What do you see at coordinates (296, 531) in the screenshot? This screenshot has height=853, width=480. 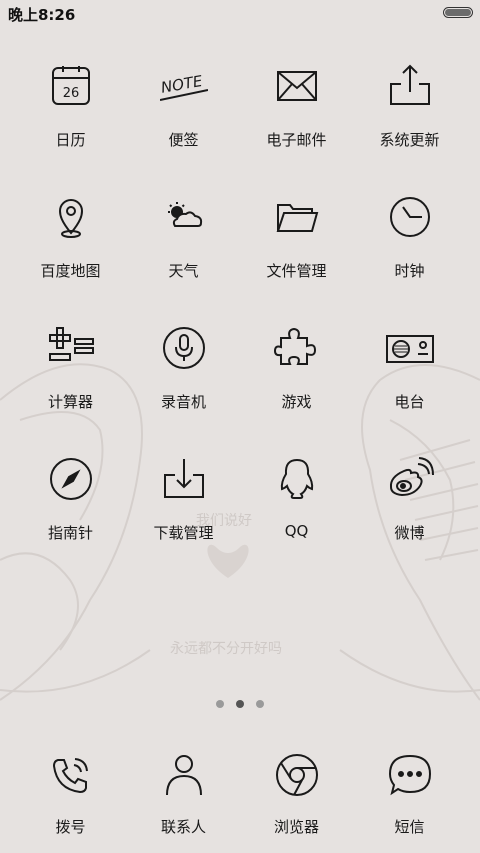 I see `app-label: QQ` at bounding box center [296, 531].